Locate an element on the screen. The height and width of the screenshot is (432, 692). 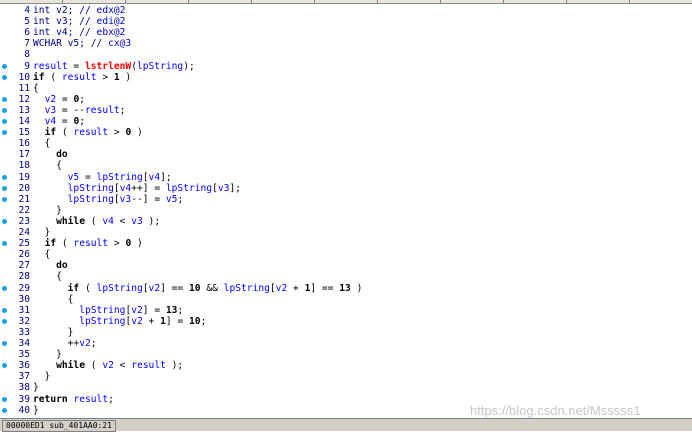
code-text: while ( v4 < v3 ); is located at coordinates (96, 221).